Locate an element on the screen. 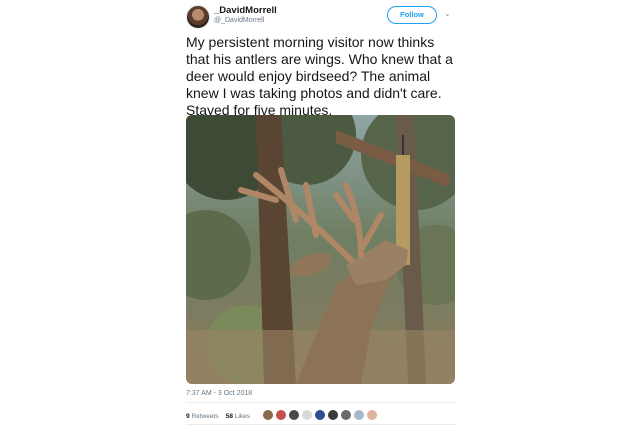  tweet-stats: 9 Retweets 58 Likes is located at coordinates (218, 416).